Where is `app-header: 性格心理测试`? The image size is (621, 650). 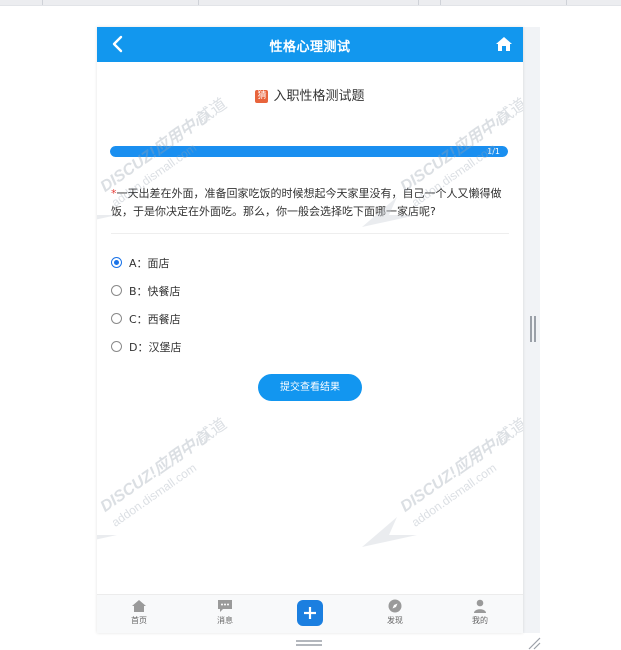
app-header: 性格心理测试 is located at coordinates (310, 44).